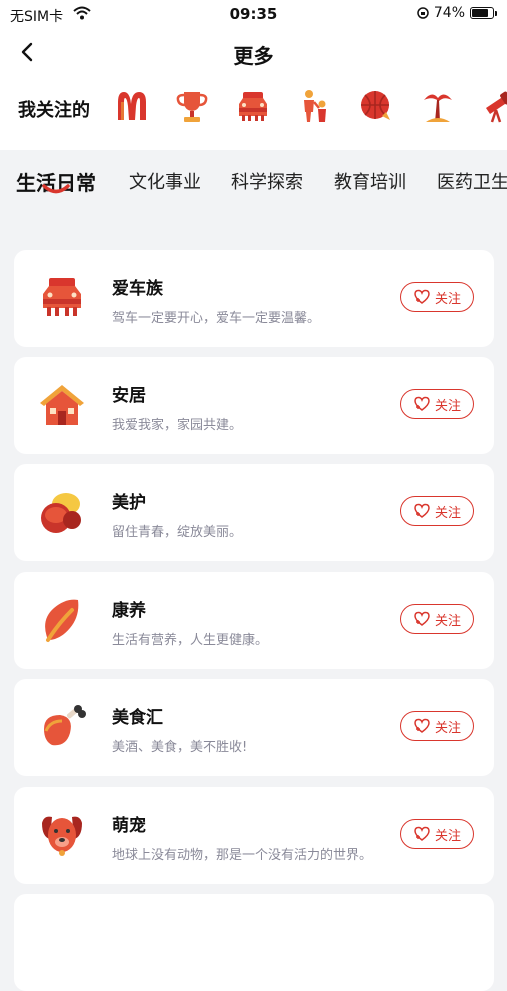 This screenshot has width=507, height=991. What do you see at coordinates (472, 181) in the screenshot?
I see `tab-medical: 医药卫生` at bounding box center [472, 181].